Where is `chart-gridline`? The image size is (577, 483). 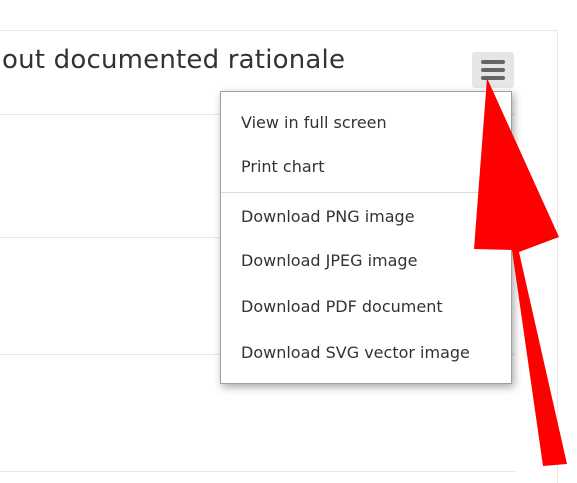 chart-gridline is located at coordinates (257, 471).